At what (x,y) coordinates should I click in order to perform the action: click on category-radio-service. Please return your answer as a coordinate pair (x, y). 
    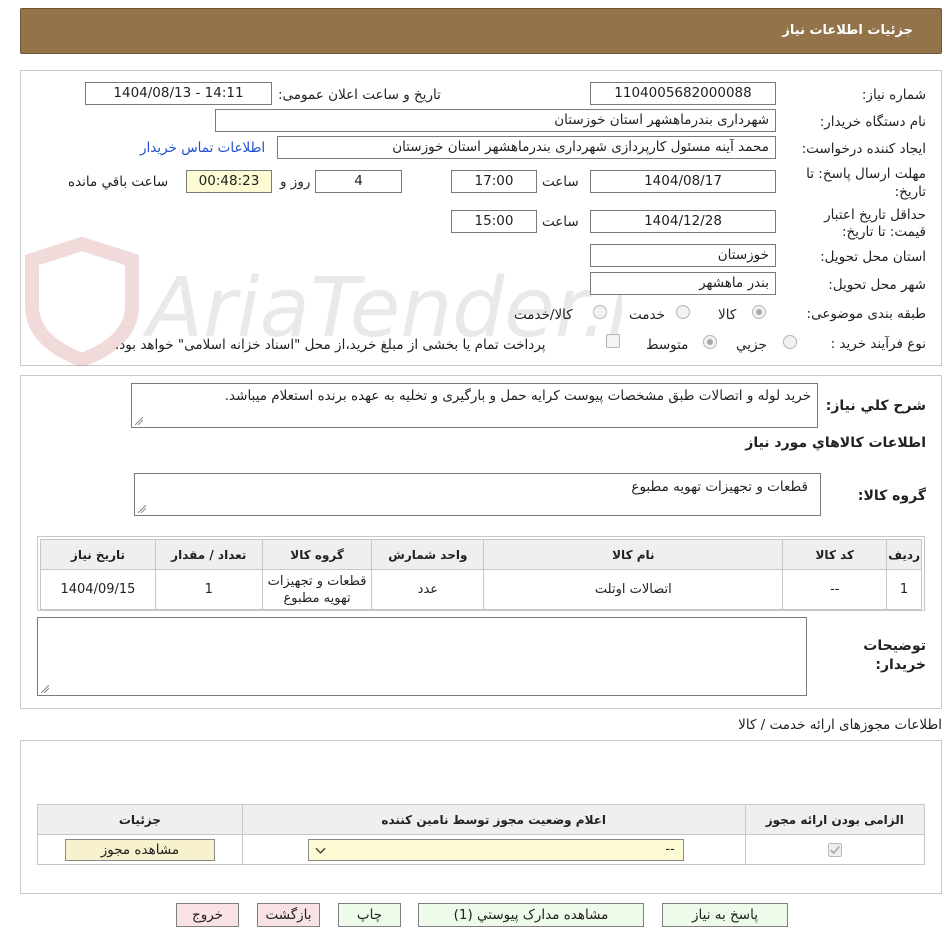
    Looking at the image, I should click on (683, 312).